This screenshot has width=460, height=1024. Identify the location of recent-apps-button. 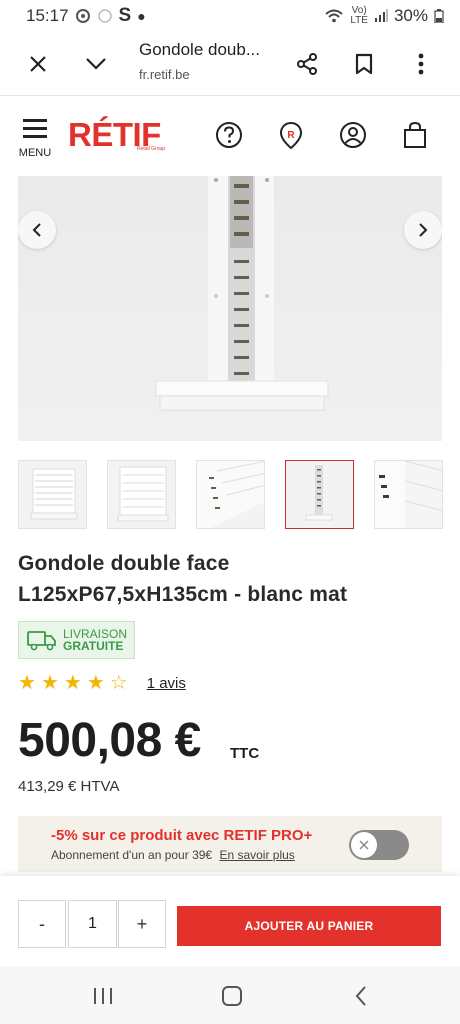
(103, 996).